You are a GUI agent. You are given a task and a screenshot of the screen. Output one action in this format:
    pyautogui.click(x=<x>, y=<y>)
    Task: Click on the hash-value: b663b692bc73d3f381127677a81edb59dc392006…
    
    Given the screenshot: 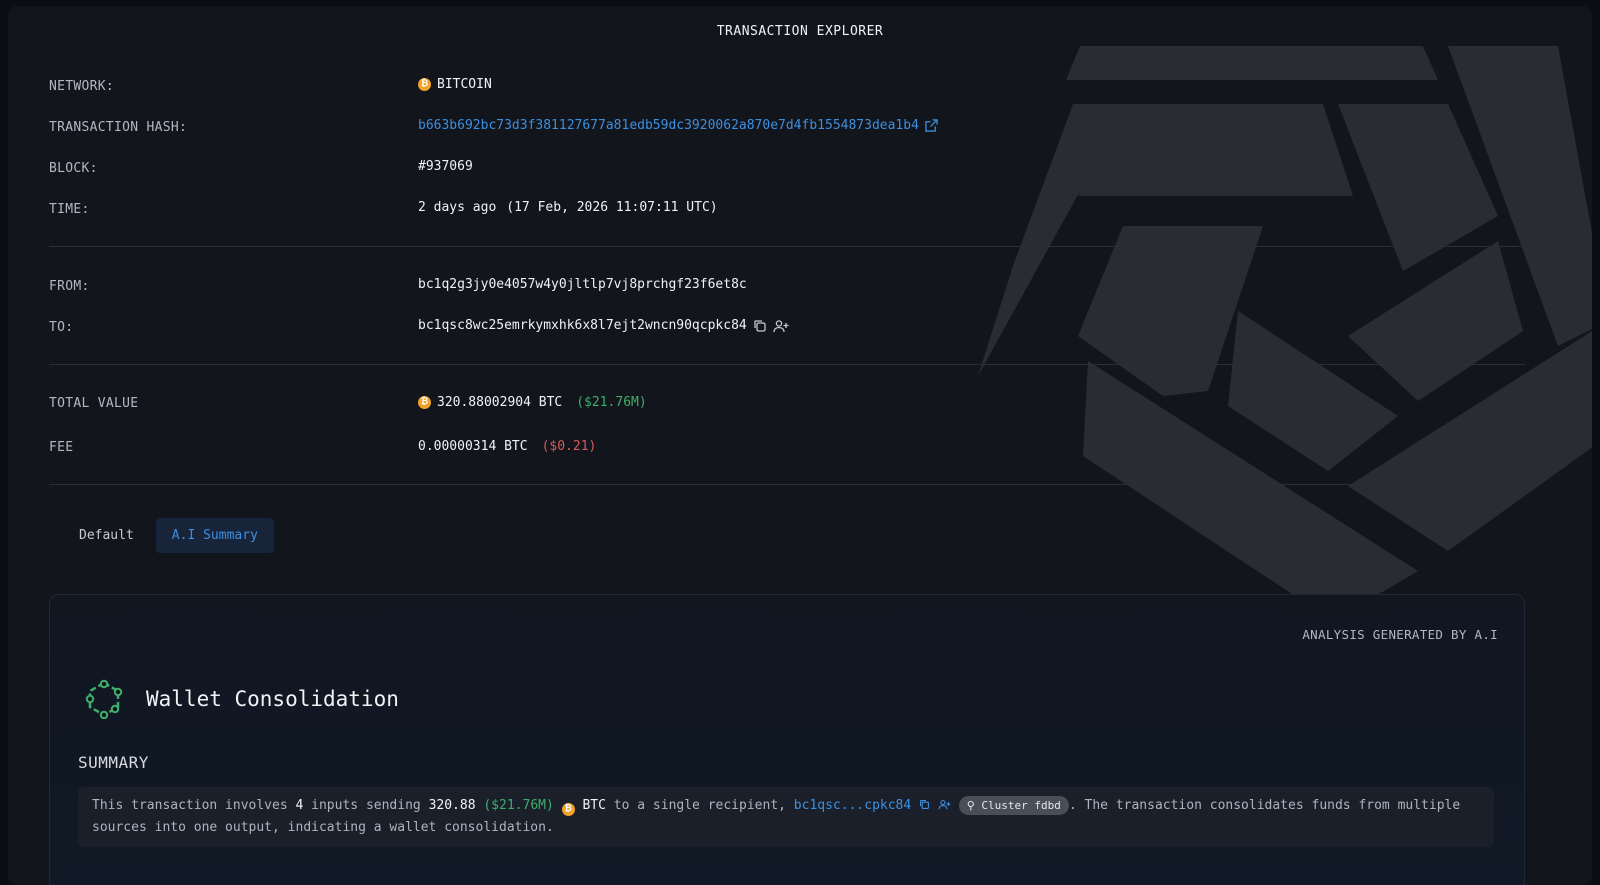 What is the action you would take?
    pyautogui.click(x=678, y=125)
    